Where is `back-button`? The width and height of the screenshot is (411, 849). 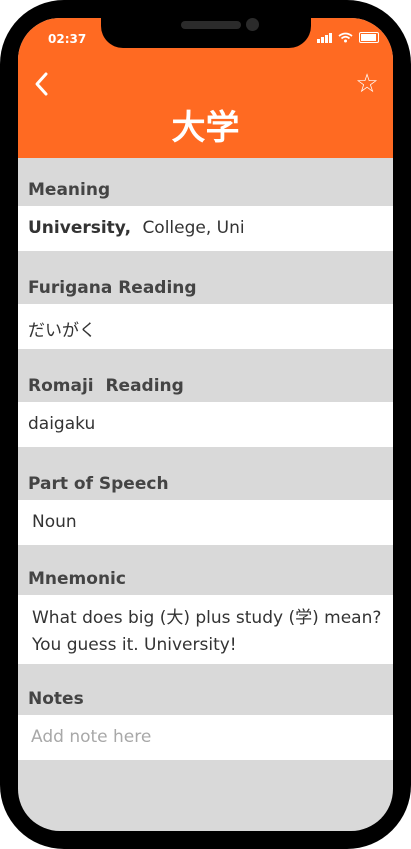
back-button is located at coordinates (42, 84).